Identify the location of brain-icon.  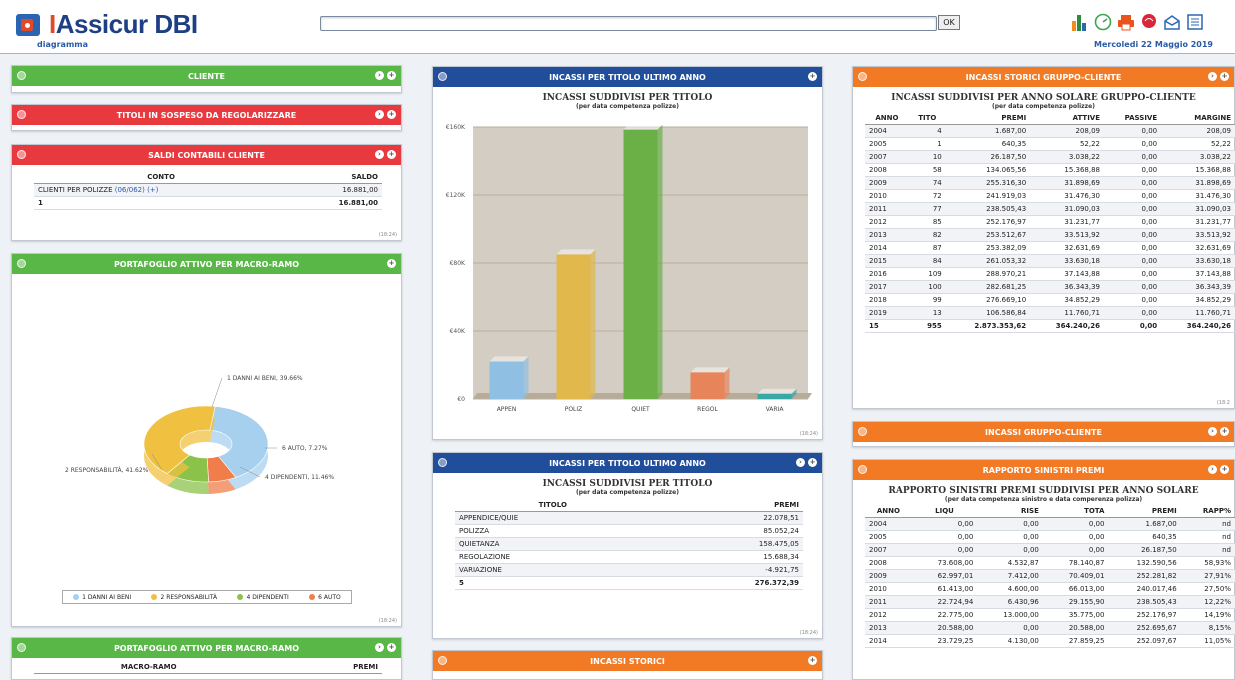
(1148, 21).